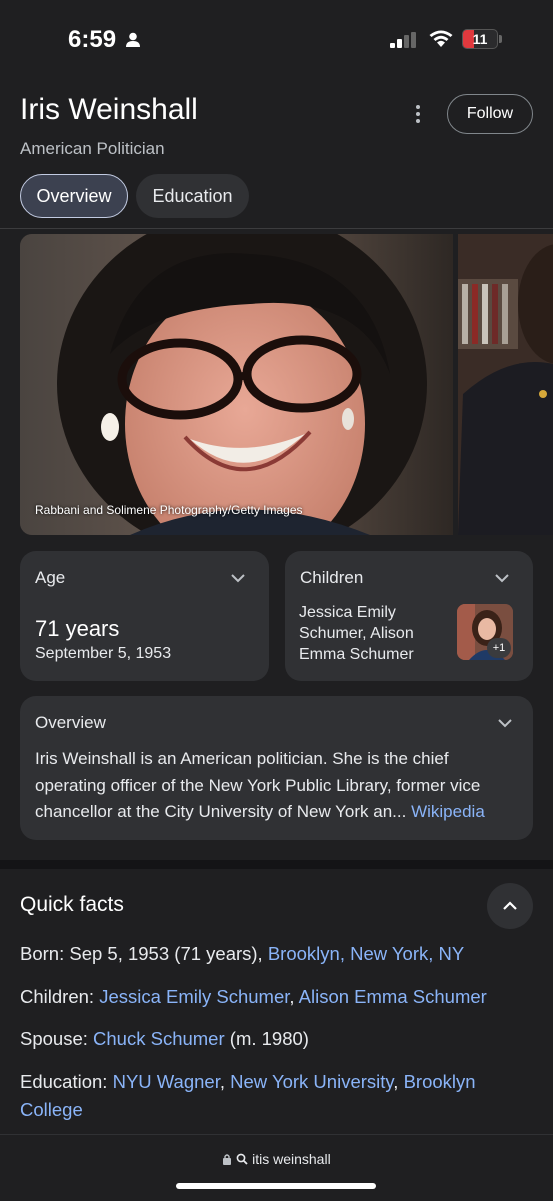 The height and width of the screenshot is (1201, 553). I want to click on fact-born-label: Born, so click(40, 953).